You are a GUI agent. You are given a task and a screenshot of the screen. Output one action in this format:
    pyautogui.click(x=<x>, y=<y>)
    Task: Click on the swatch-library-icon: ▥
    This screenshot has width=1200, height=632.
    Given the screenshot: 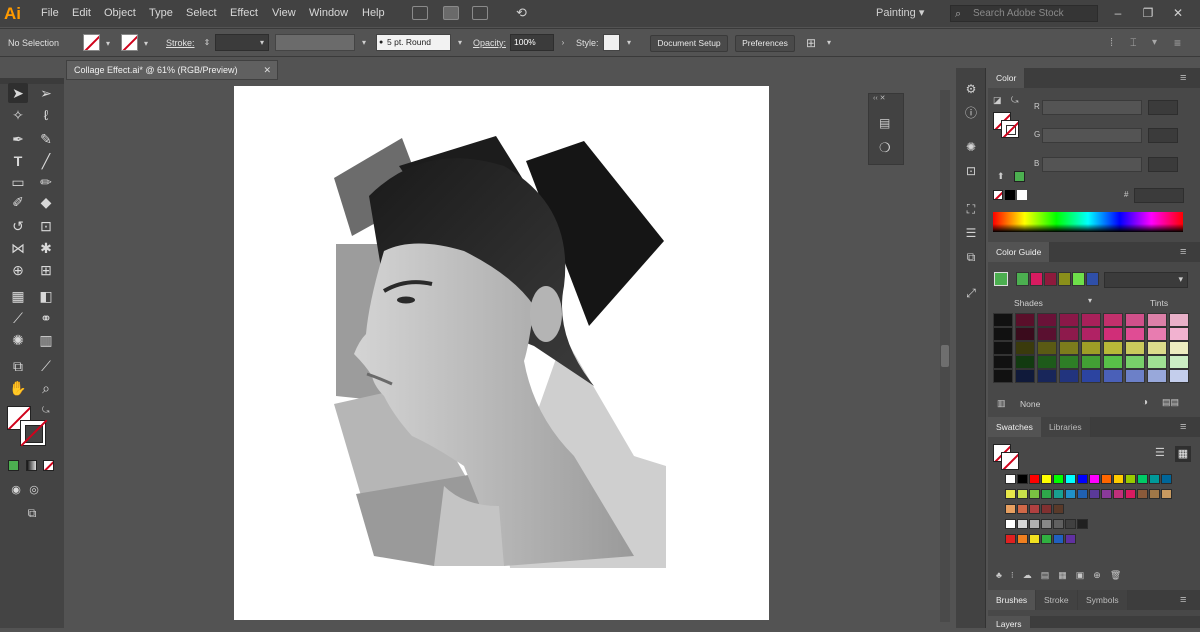 What is the action you would take?
    pyautogui.click(x=1004, y=404)
    